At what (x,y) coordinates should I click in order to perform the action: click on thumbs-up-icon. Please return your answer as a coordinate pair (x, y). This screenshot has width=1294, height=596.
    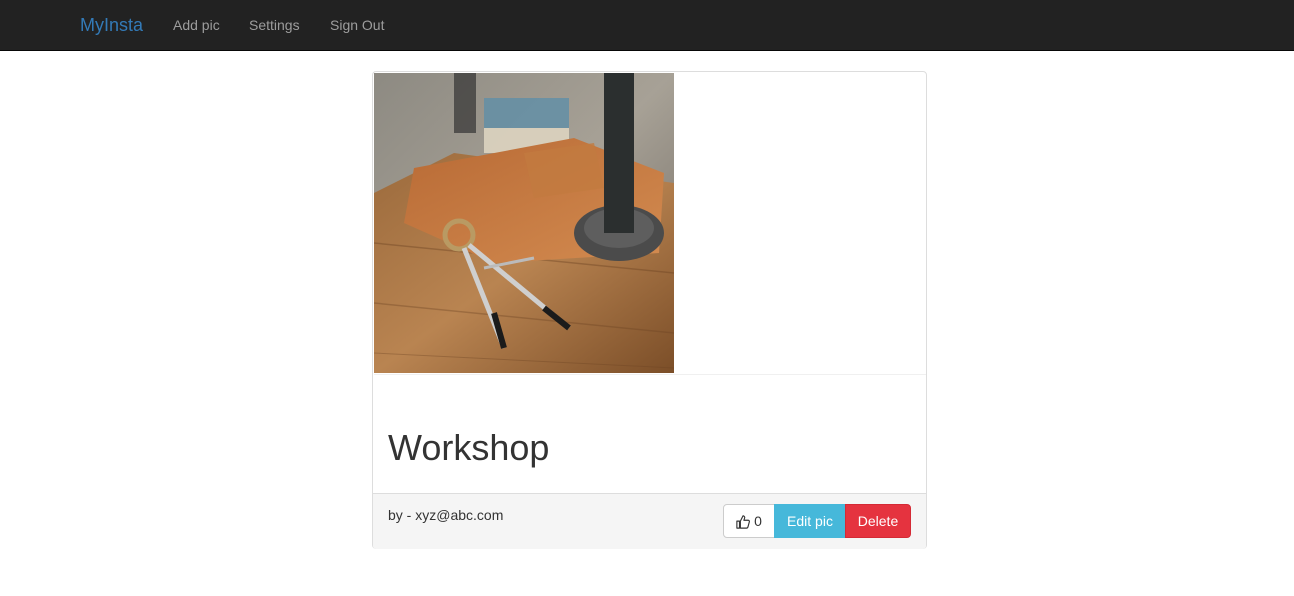
    Looking at the image, I should click on (743, 522).